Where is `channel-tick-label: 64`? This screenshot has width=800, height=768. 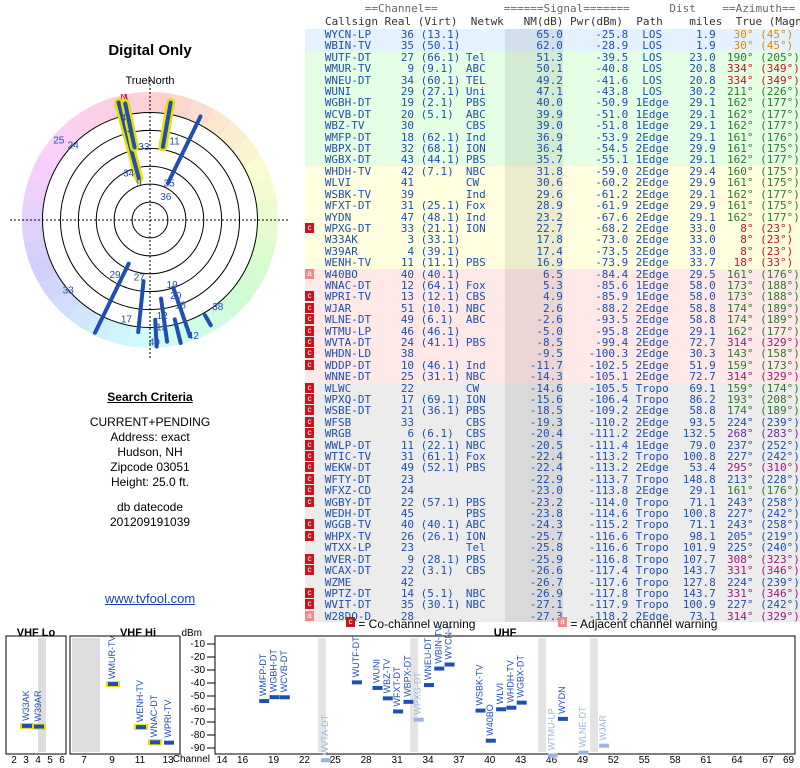 channel-tick-label: 64 is located at coordinates (737, 760).